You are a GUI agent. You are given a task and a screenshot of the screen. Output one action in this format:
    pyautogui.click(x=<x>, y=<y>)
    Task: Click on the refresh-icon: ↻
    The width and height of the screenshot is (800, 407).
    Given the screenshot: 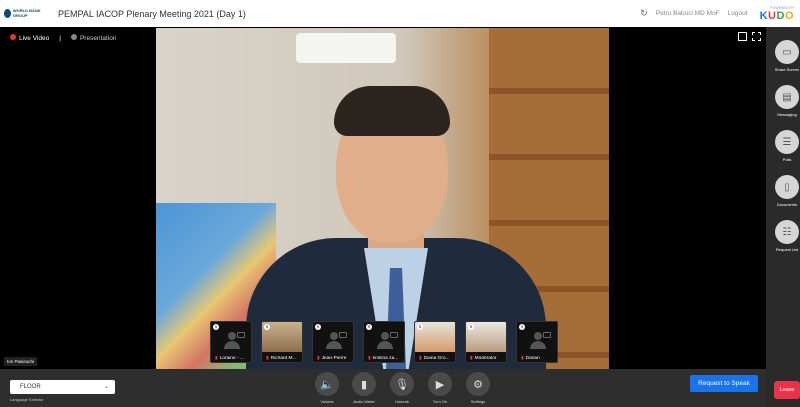 What is the action you would take?
    pyautogui.click(x=644, y=13)
    